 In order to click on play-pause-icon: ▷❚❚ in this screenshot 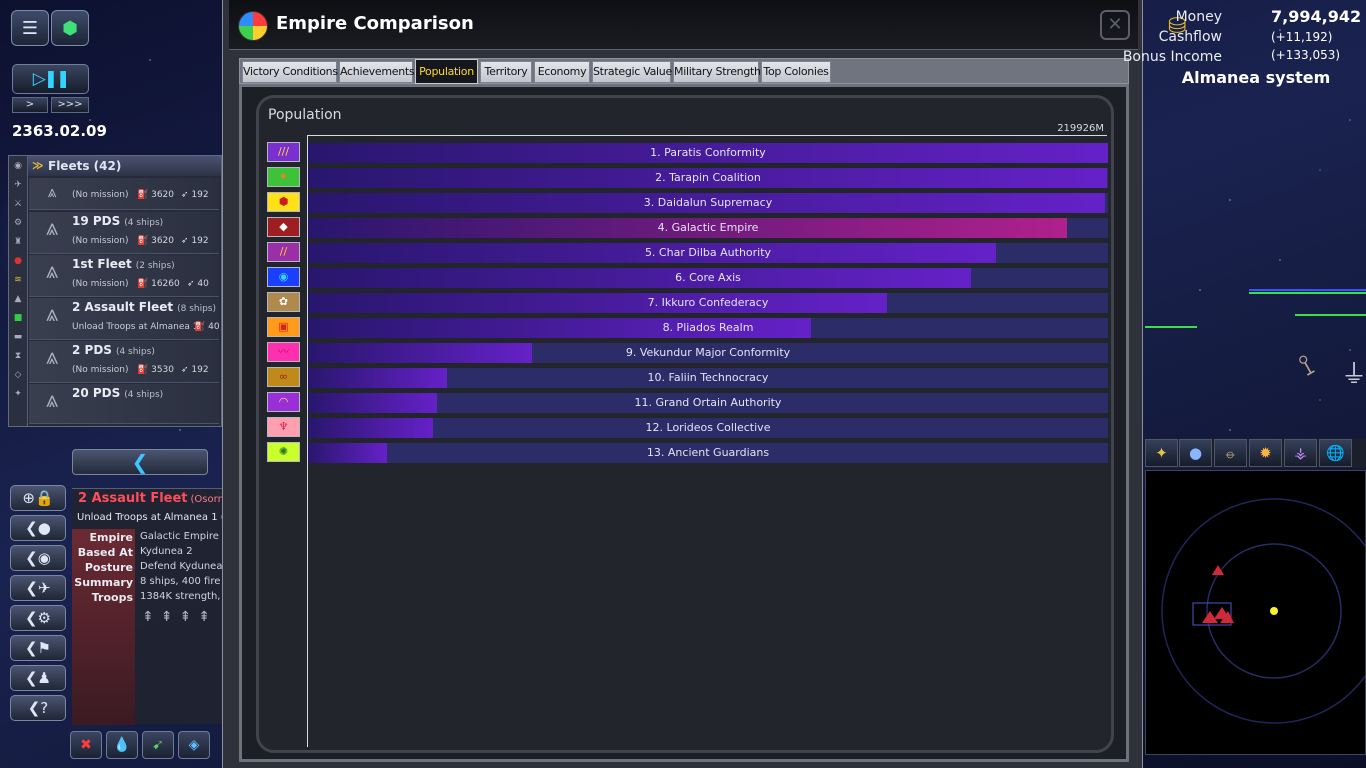, I will do `click(51, 79)`.